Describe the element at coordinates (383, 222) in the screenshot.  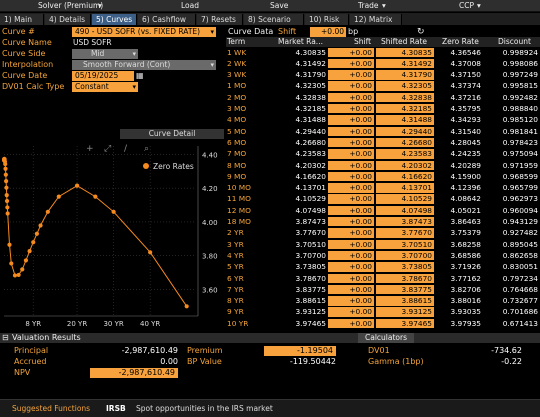
I see `table-row: 18 MO 3.87473 +0.00 3.87473 3.86463 0.943129` at that location.